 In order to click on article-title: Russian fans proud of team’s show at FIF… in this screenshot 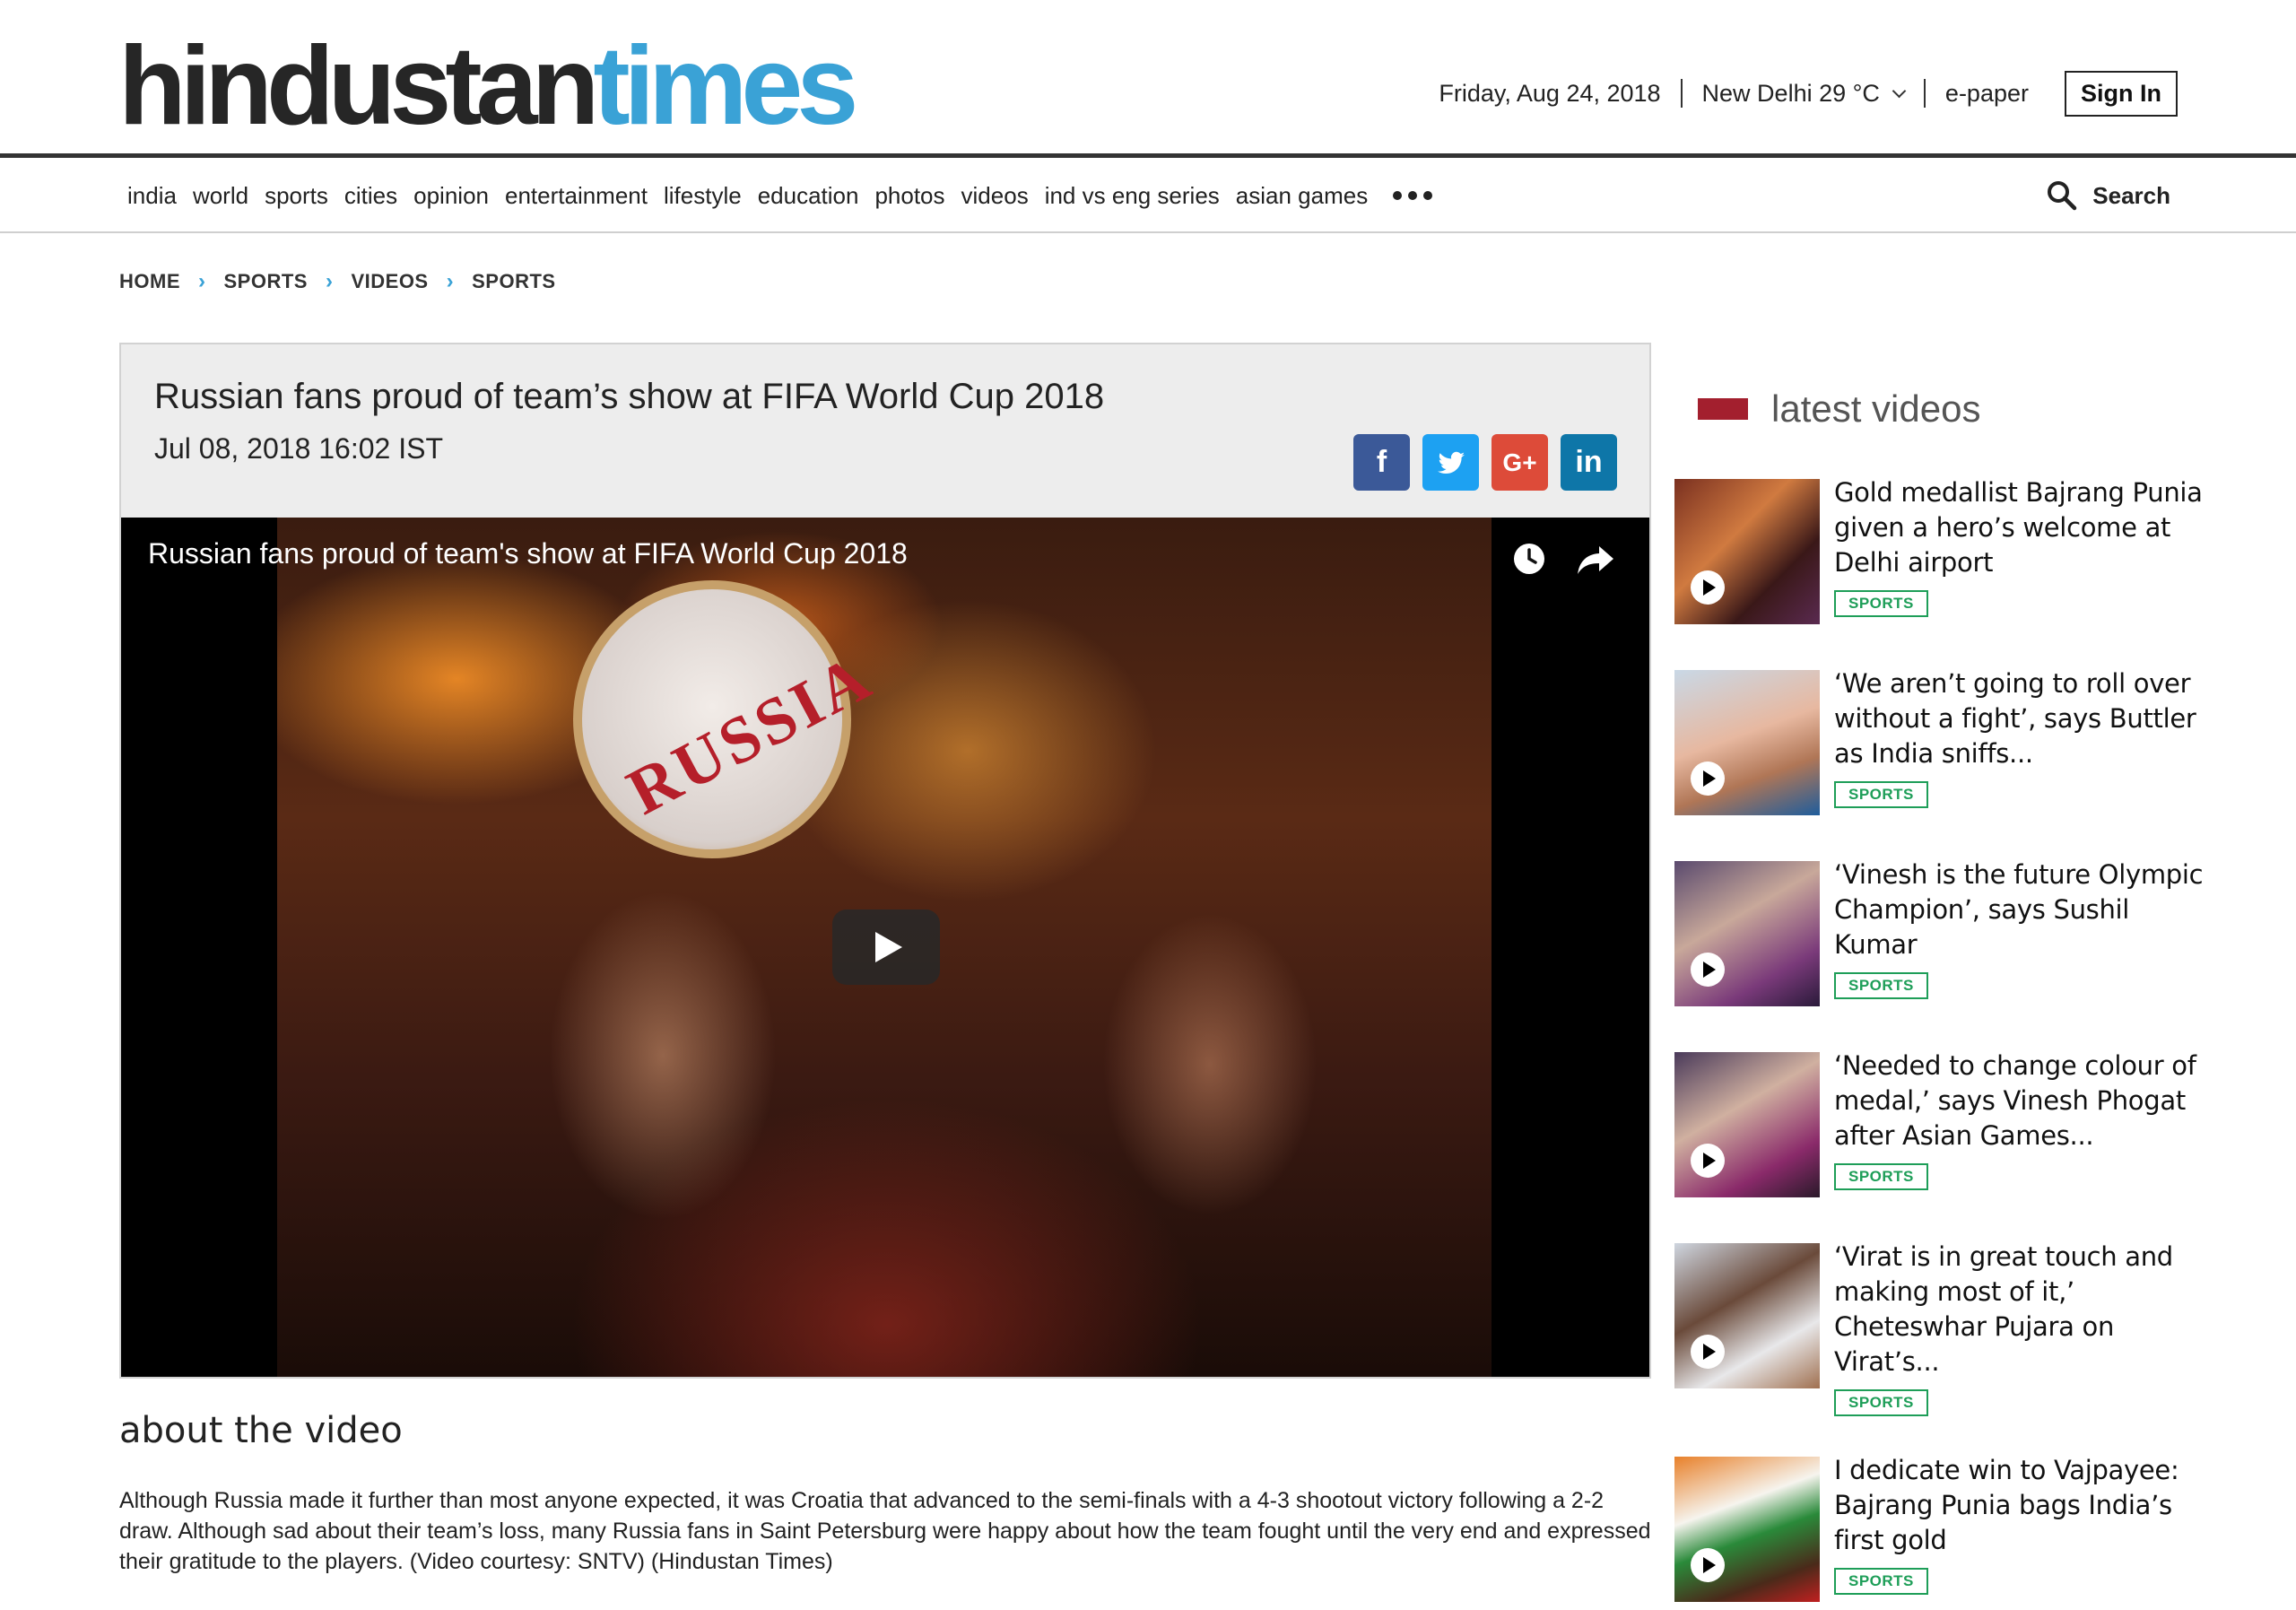, I will do `click(629, 396)`.